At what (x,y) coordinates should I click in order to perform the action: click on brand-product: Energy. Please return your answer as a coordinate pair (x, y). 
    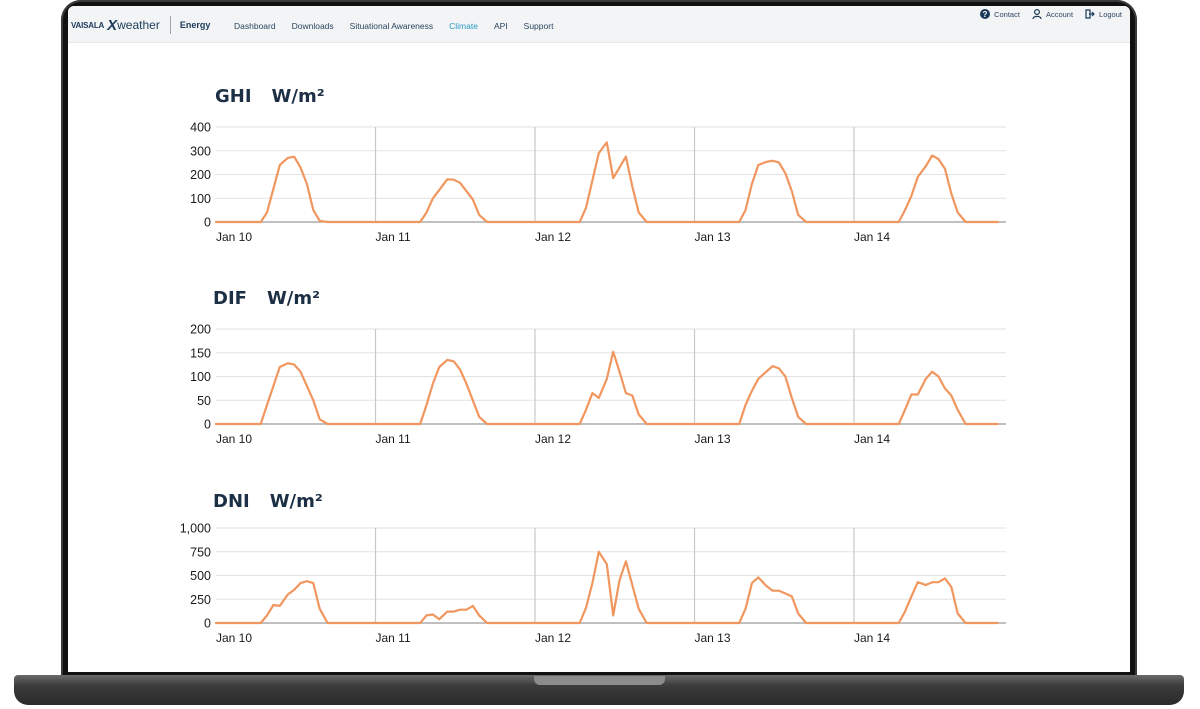
    Looking at the image, I should click on (195, 25).